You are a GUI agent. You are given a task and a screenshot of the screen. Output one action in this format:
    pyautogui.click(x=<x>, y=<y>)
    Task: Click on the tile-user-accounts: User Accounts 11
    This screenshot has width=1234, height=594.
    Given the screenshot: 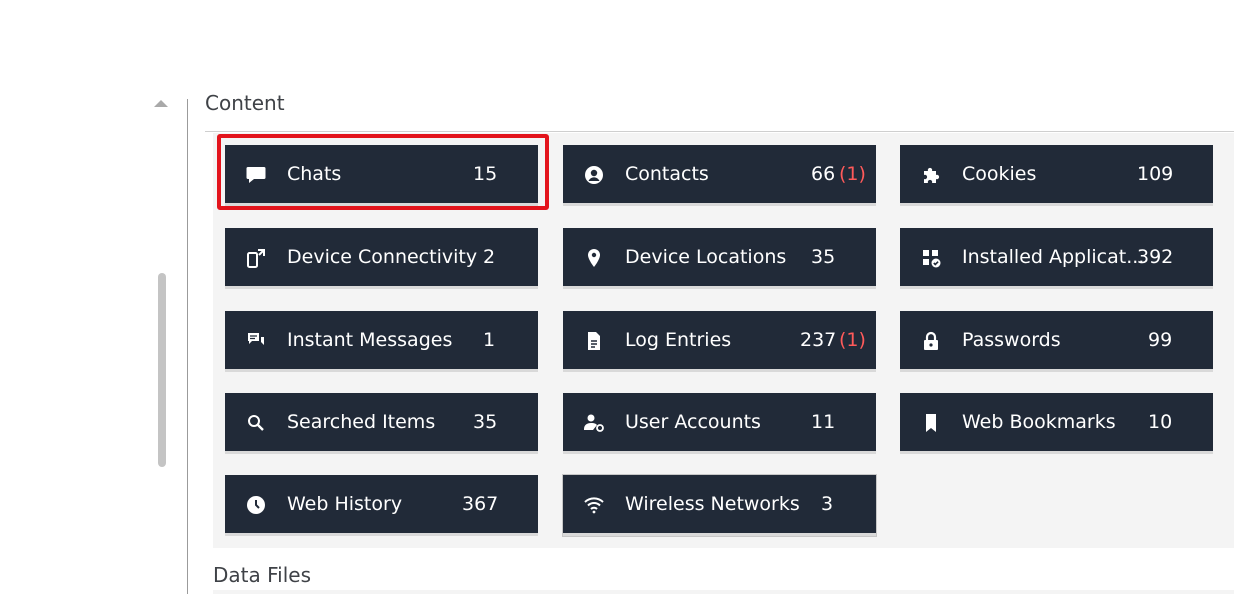 What is the action you would take?
    pyautogui.click(x=719, y=423)
    